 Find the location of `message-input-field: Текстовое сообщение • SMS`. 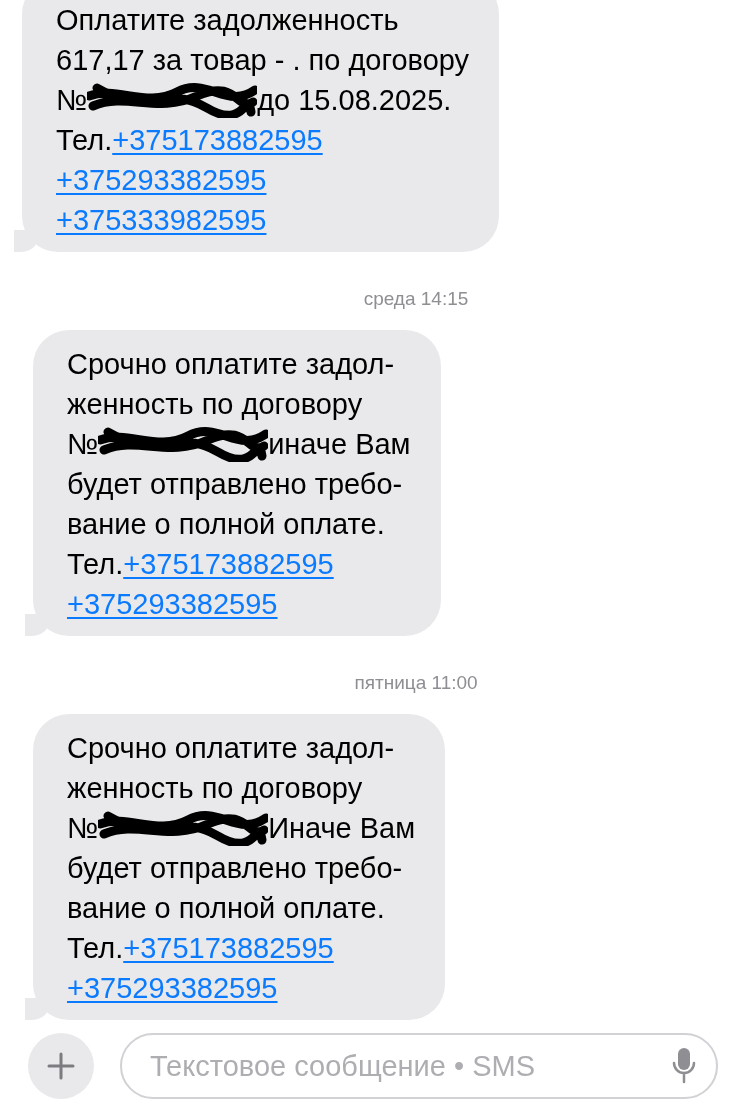

message-input-field: Текстовое сообщение • SMS is located at coordinates (410, 1066).